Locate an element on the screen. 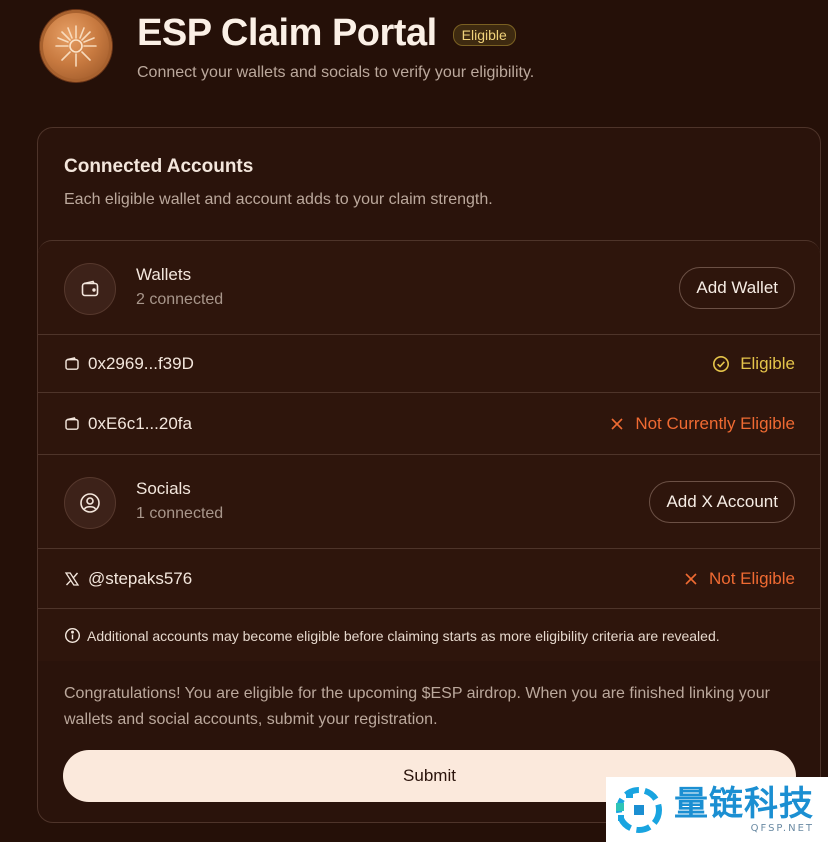 The width and height of the screenshot is (828, 842). watermark-logo-icon is located at coordinates (639, 809).